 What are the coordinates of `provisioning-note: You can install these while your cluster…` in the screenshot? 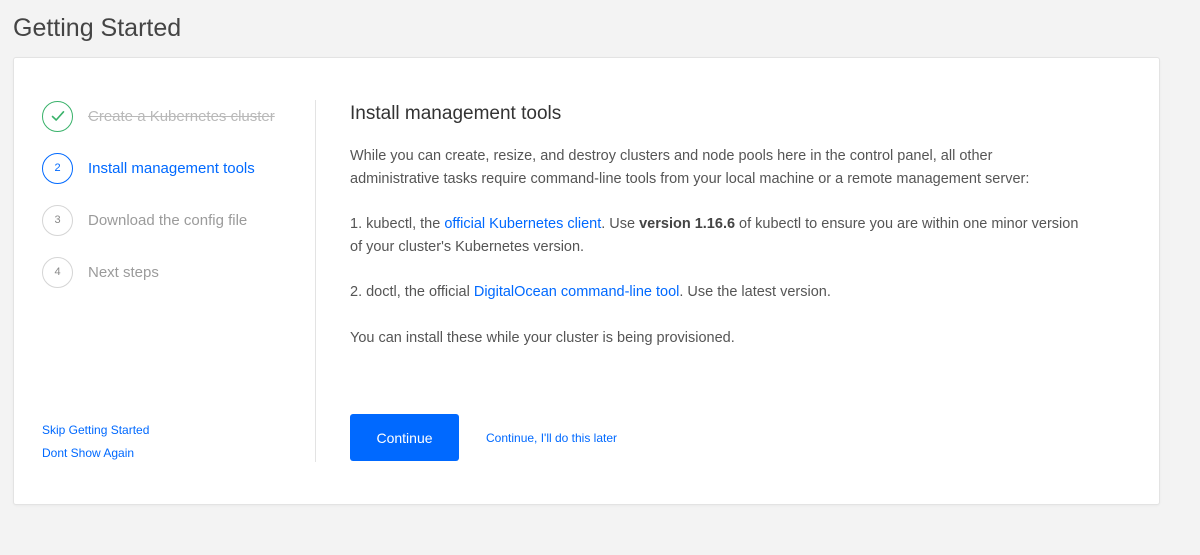 It's located at (542, 337).